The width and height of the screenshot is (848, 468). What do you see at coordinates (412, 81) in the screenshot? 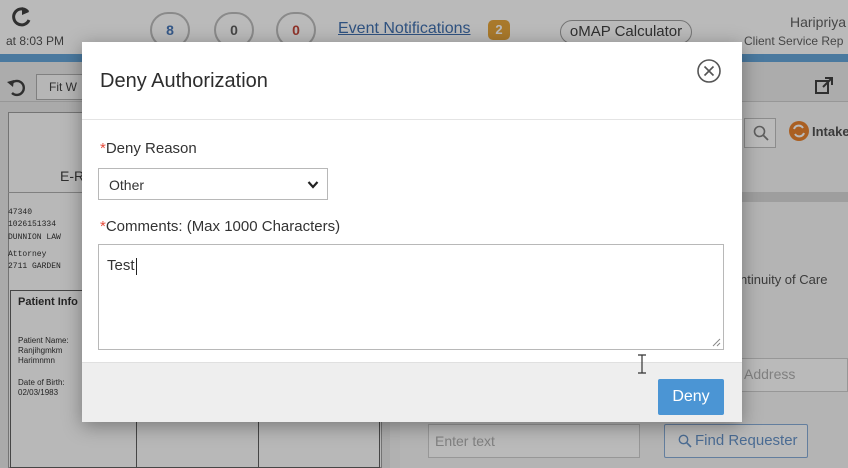
I see `dialog-header: Deny Authorization` at bounding box center [412, 81].